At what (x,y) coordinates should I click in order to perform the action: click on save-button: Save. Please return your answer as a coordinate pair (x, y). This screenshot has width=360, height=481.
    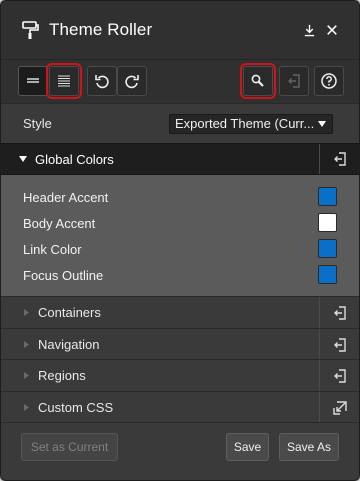
    Looking at the image, I should click on (247, 447).